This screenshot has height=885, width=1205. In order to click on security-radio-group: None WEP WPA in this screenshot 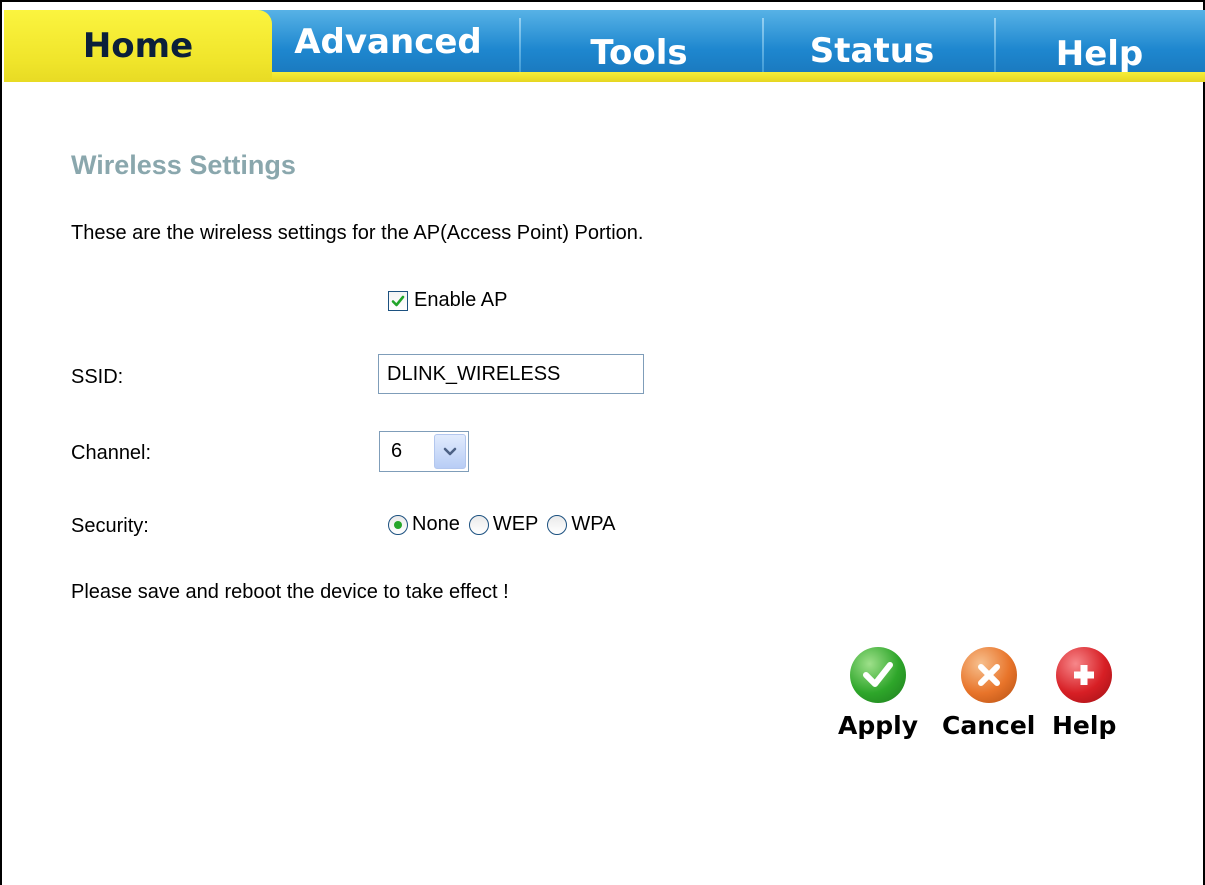, I will do `click(506, 524)`.